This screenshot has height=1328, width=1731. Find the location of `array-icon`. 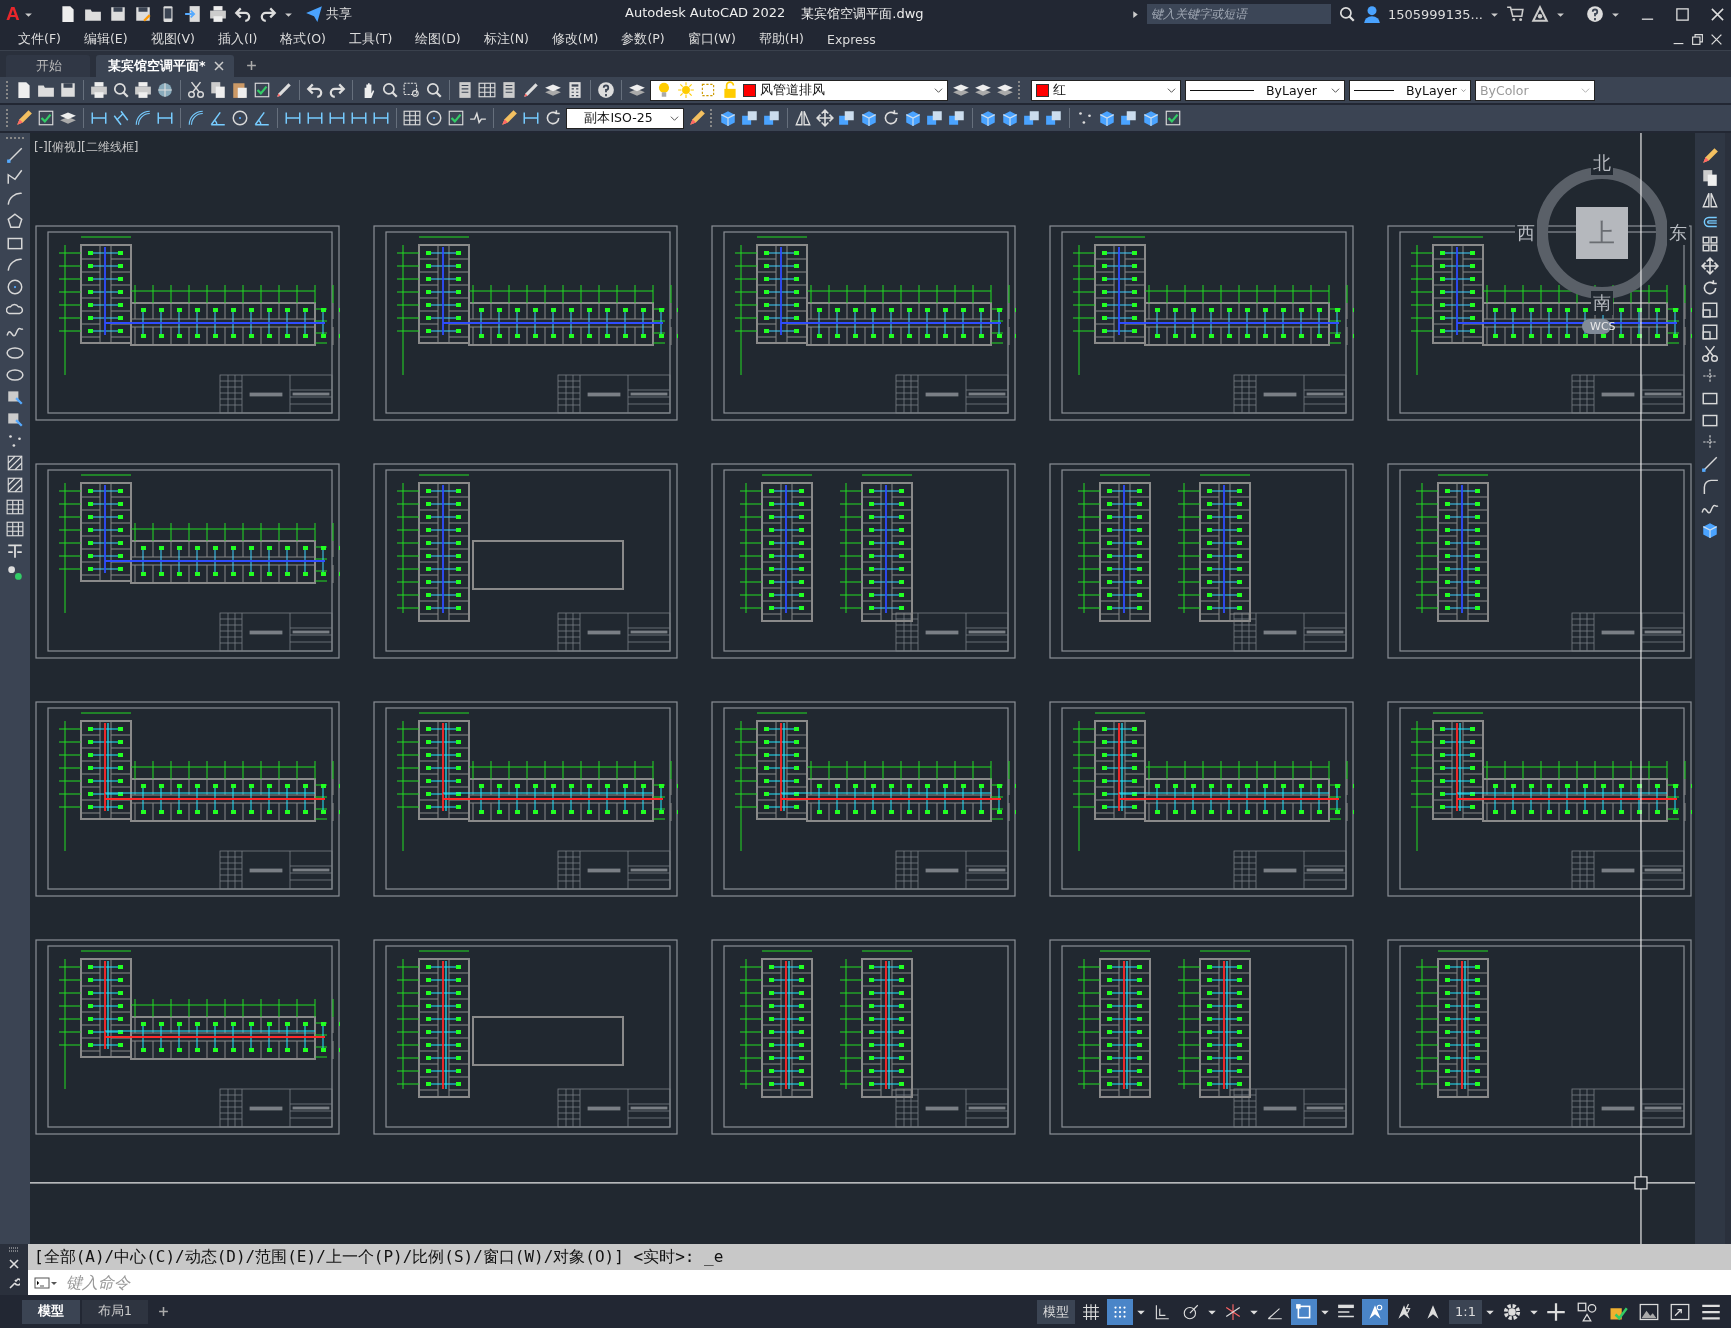

array-icon is located at coordinates (1710, 244).